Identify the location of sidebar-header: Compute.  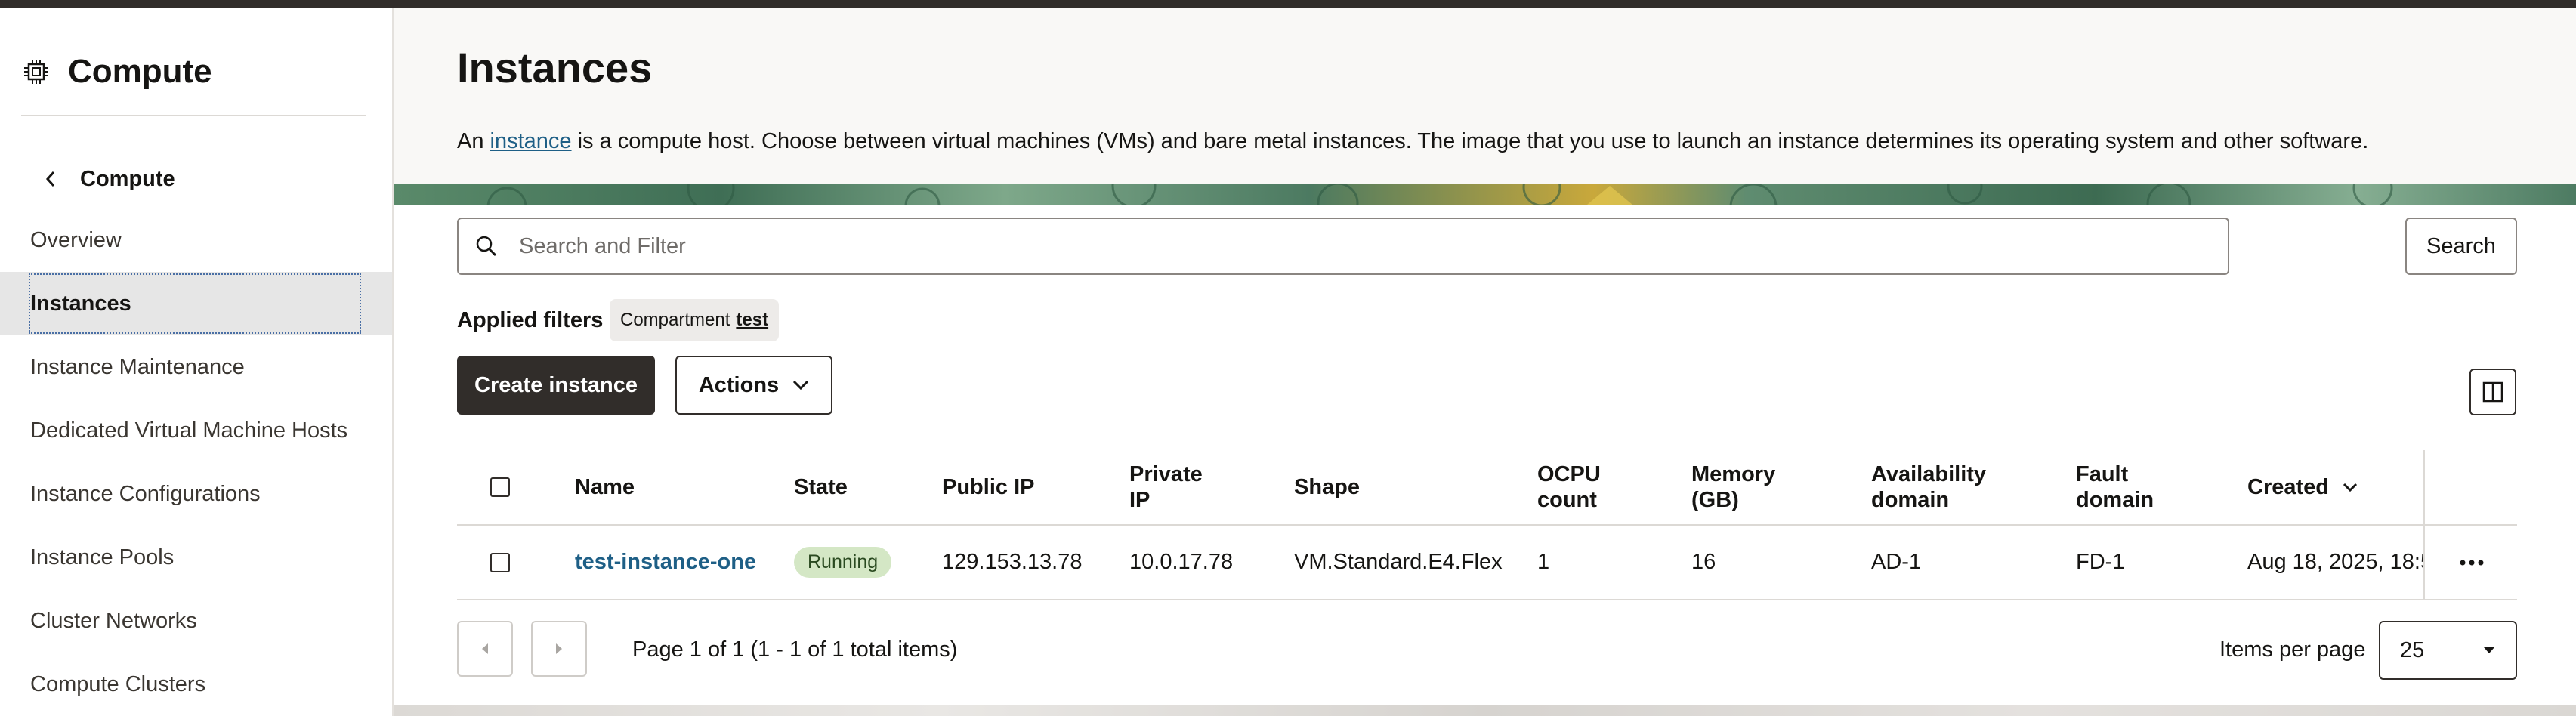
(117, 72).